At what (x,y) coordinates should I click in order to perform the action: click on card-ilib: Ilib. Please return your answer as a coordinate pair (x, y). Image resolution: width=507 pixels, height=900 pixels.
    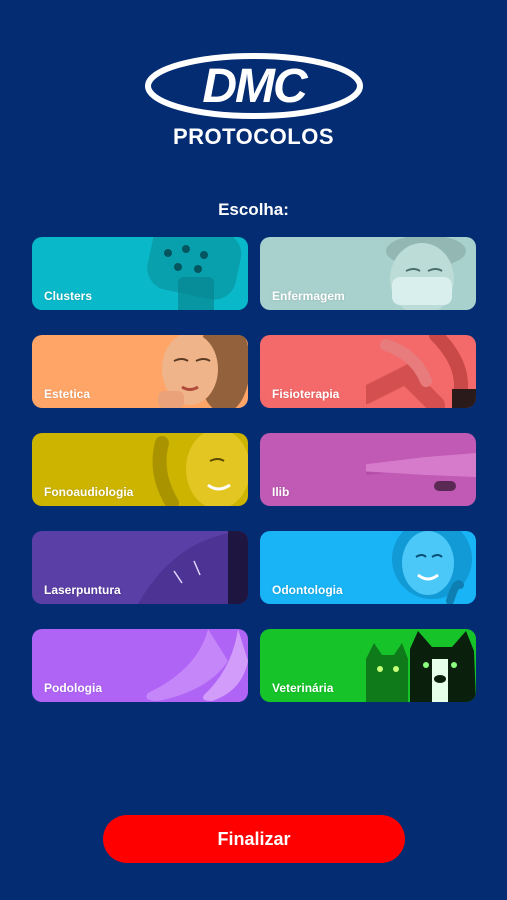
    Looking at the image, I should click on (368, 469).